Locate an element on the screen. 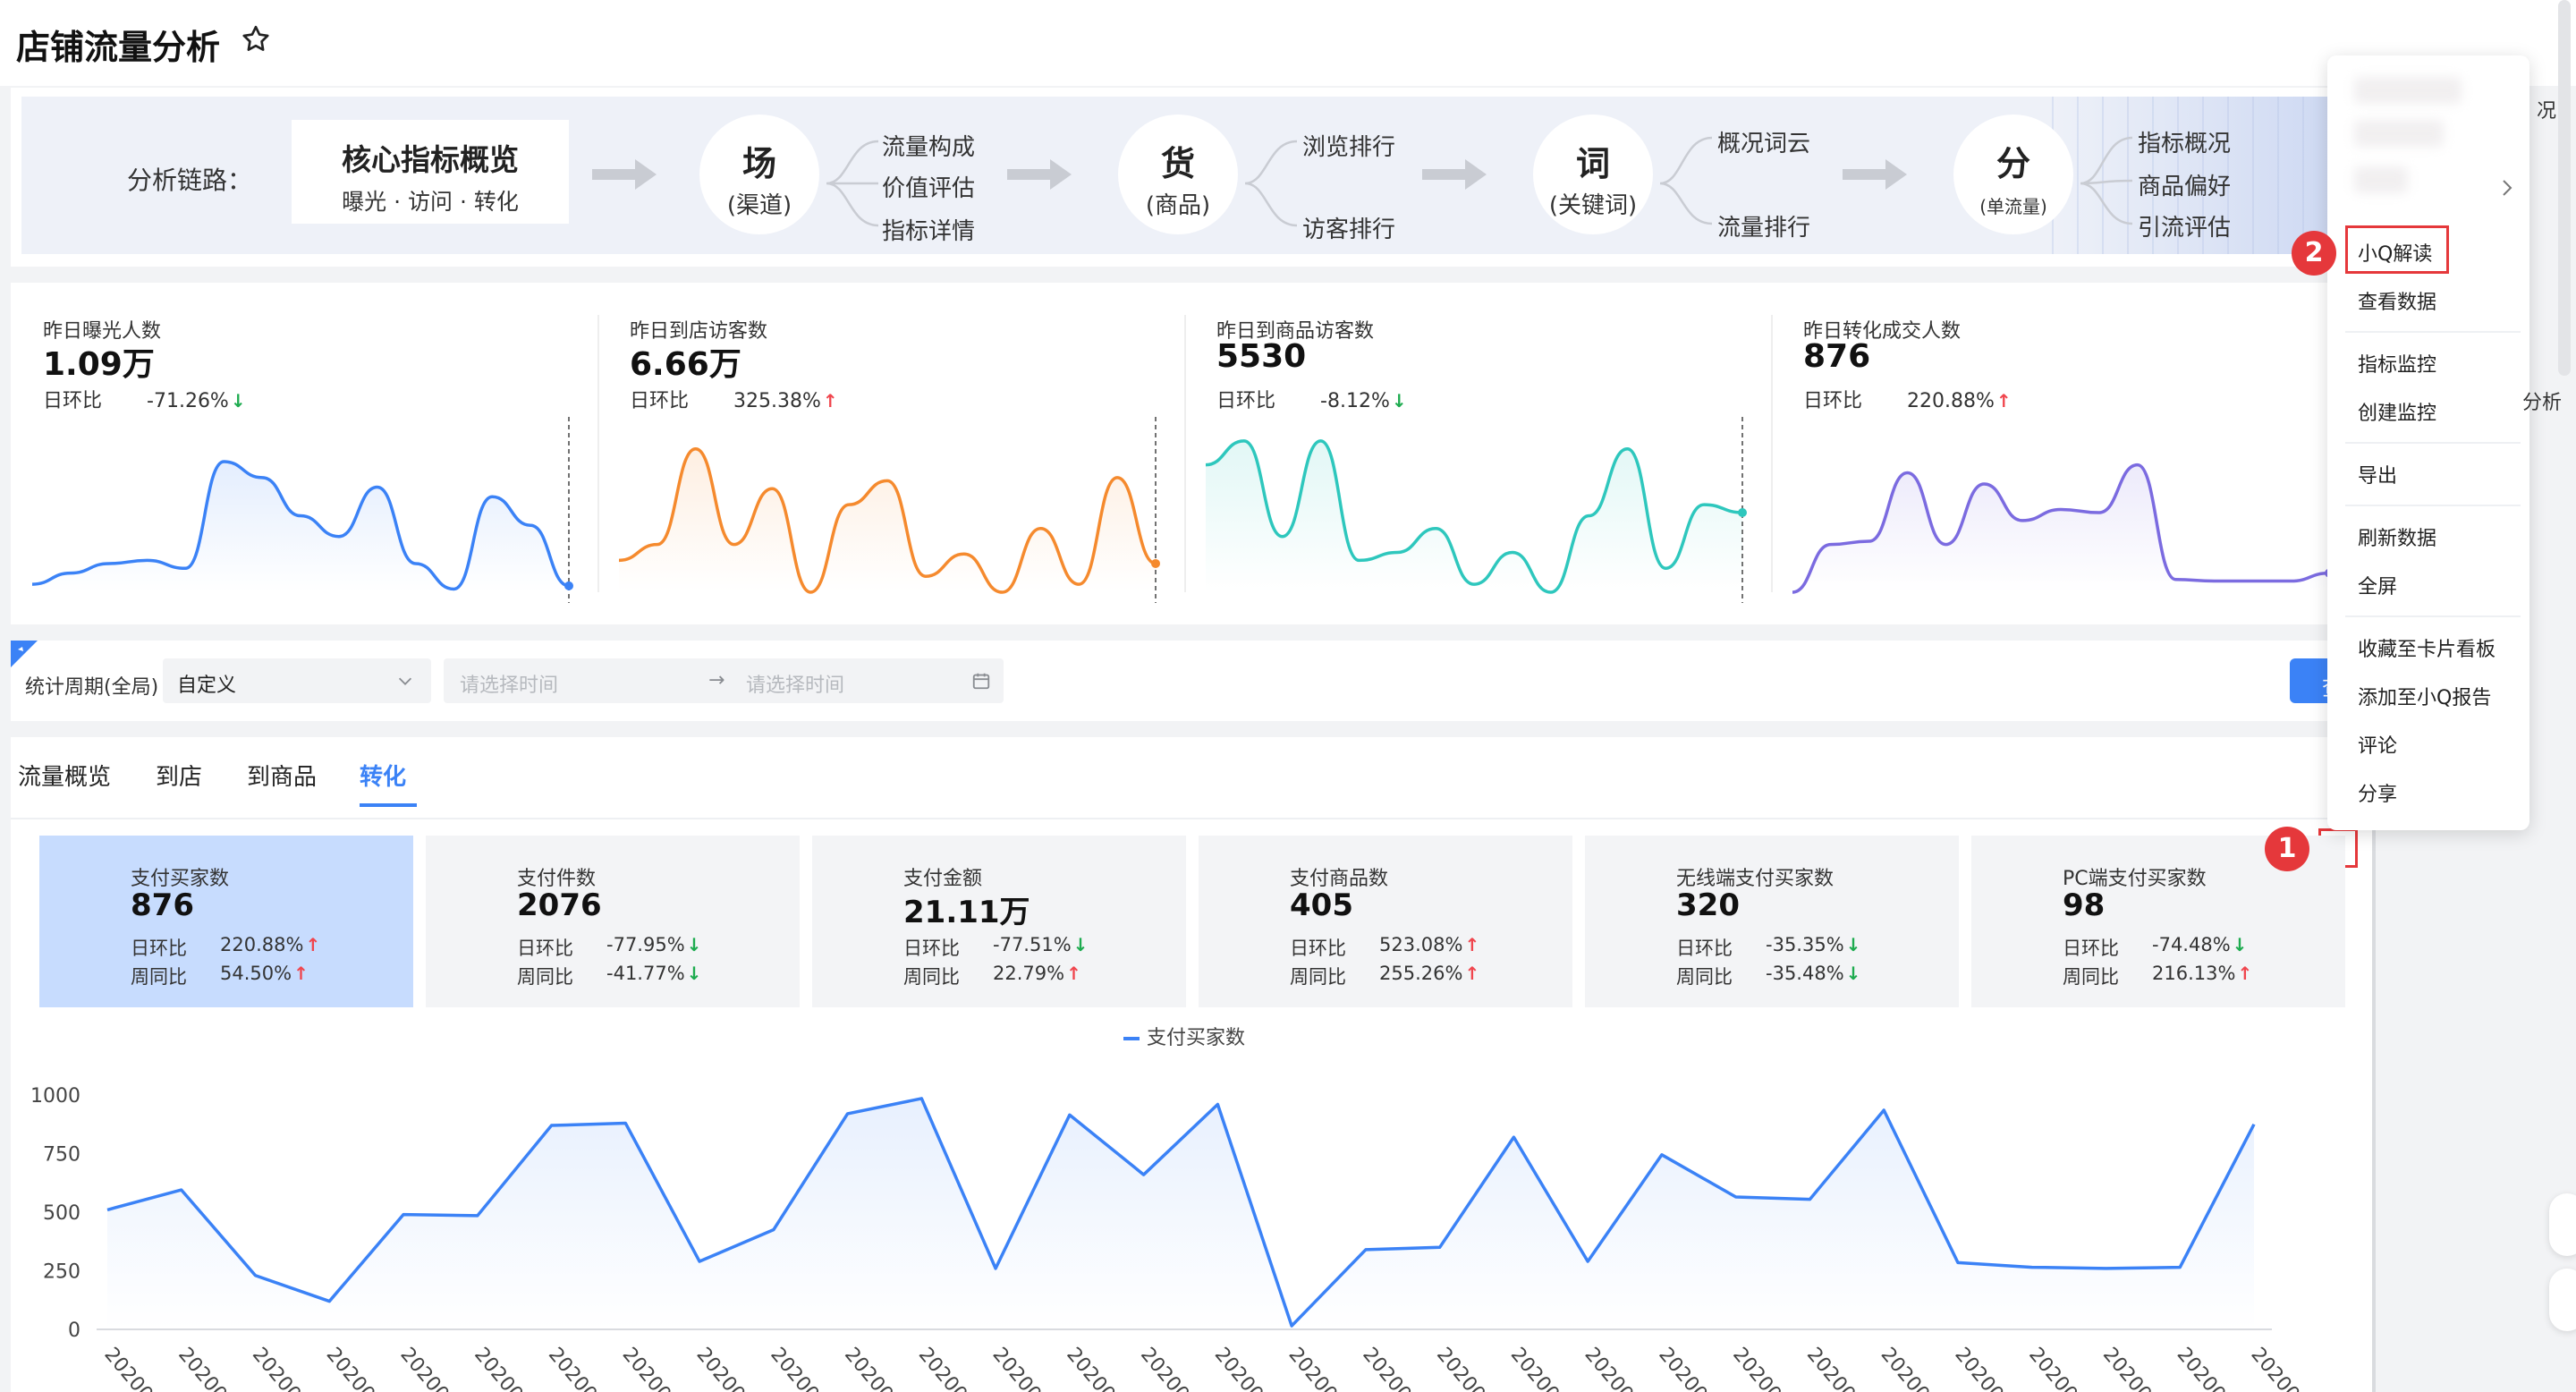 This screenshot has height=1392, width=2576. kpi-week-compare: 周同比 255.26% ↑ is located at coordinates (1384, 976).